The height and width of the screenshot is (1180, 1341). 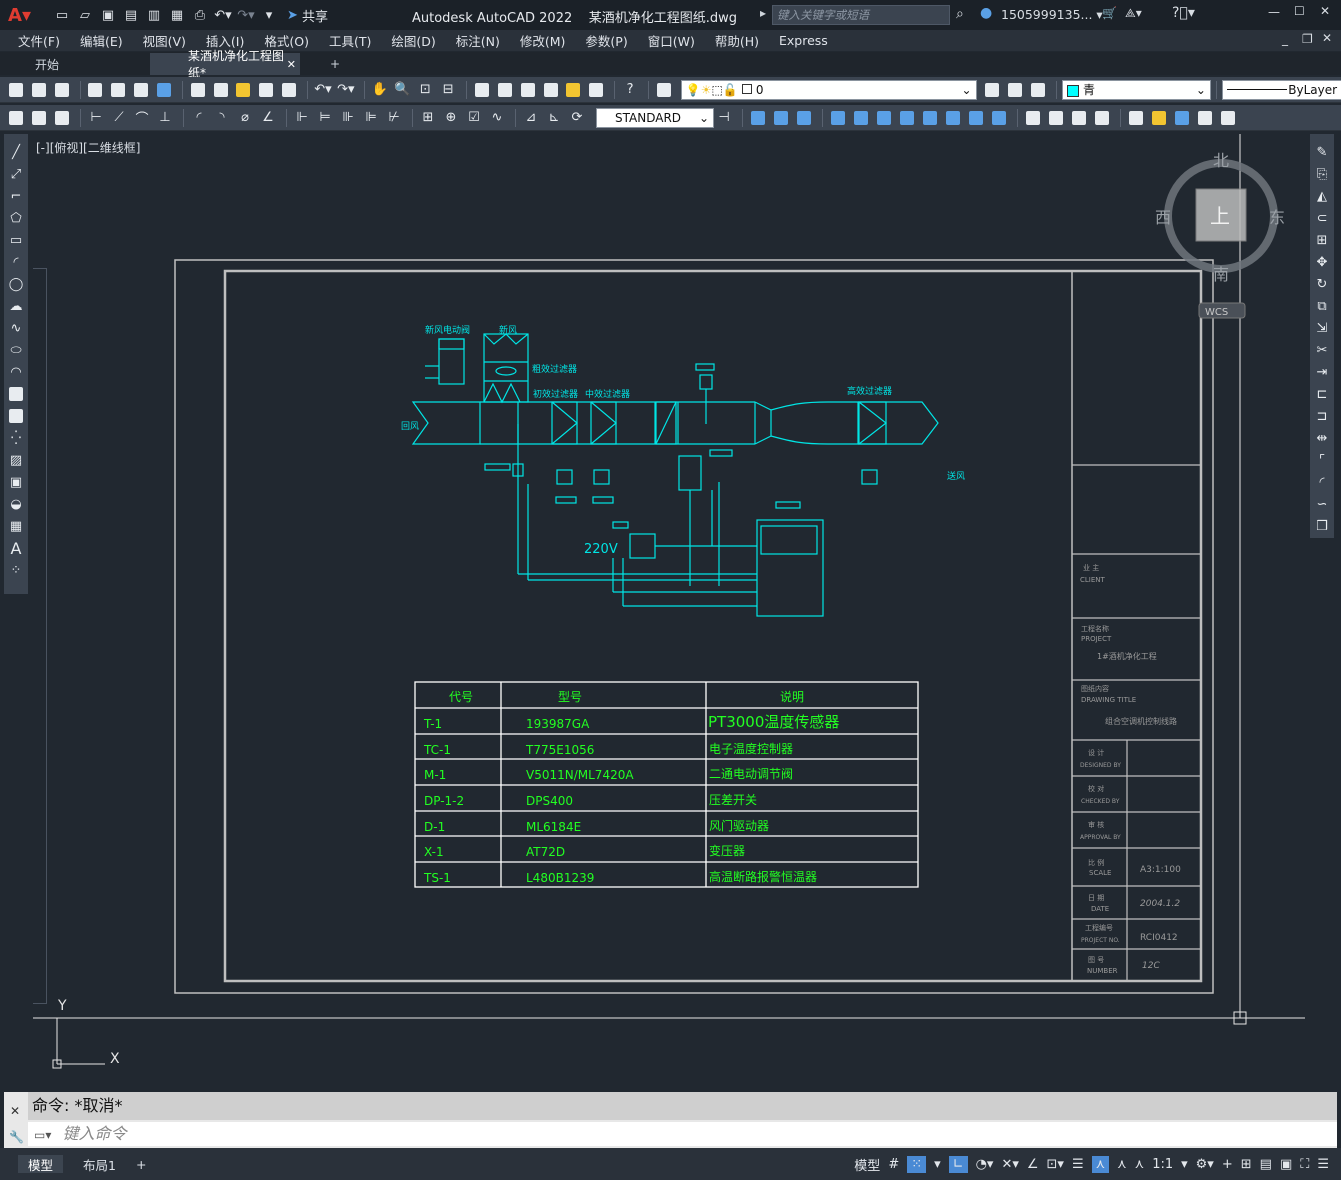 I want to click on move-icon: ✥, so click(x=1322, y=262).